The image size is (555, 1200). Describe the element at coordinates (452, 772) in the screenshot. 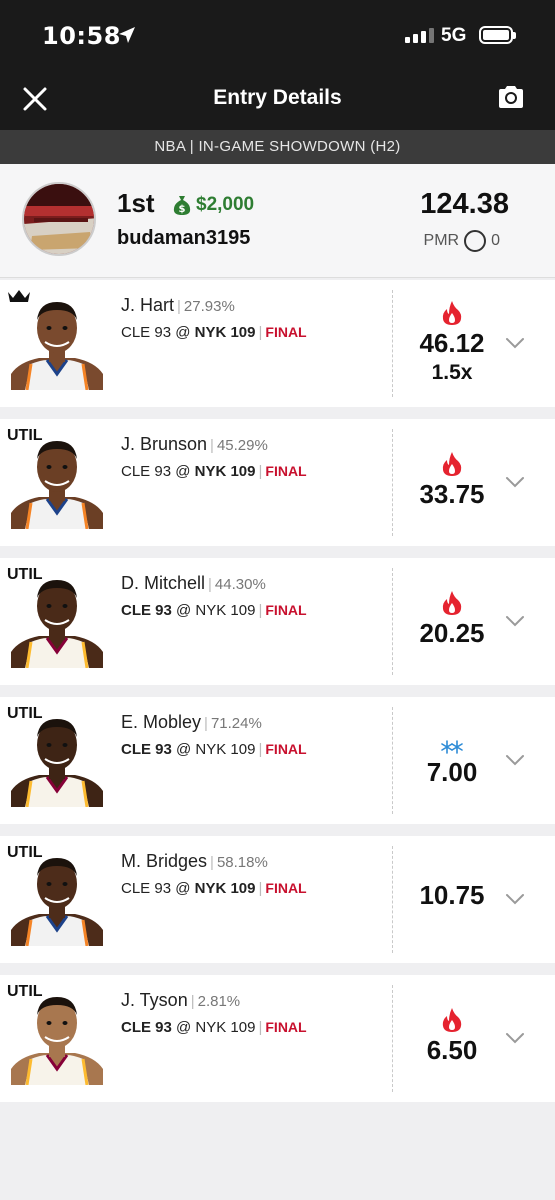

I see `fantasy-points: 7.00` at that location.